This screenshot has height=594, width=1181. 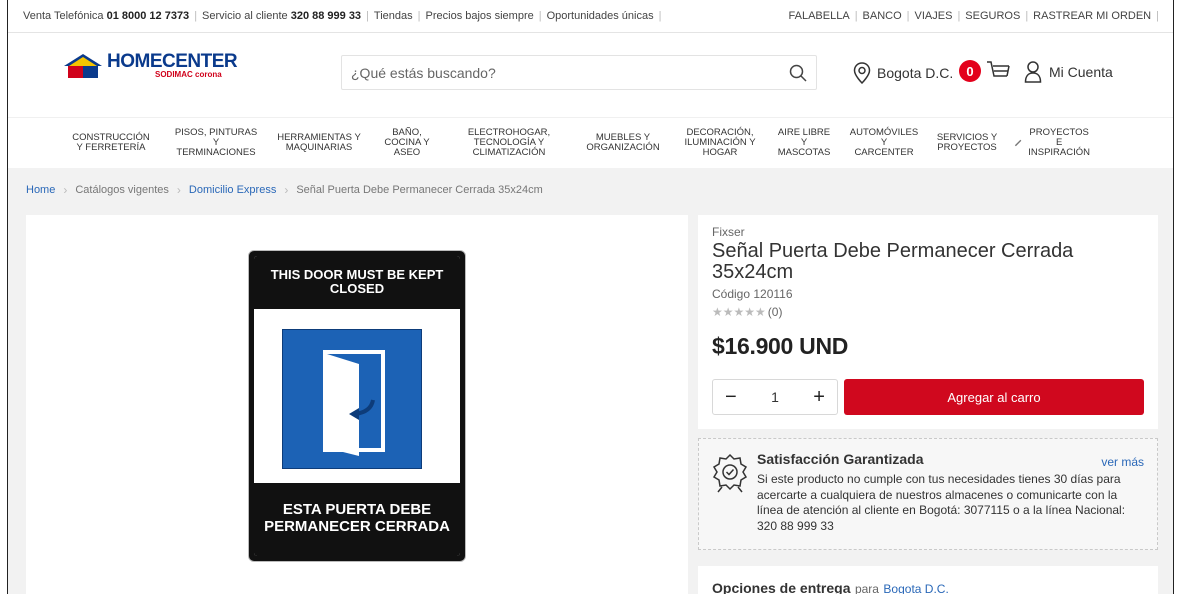 I want to click on rating-count: (0), so click(x=775, y=312).